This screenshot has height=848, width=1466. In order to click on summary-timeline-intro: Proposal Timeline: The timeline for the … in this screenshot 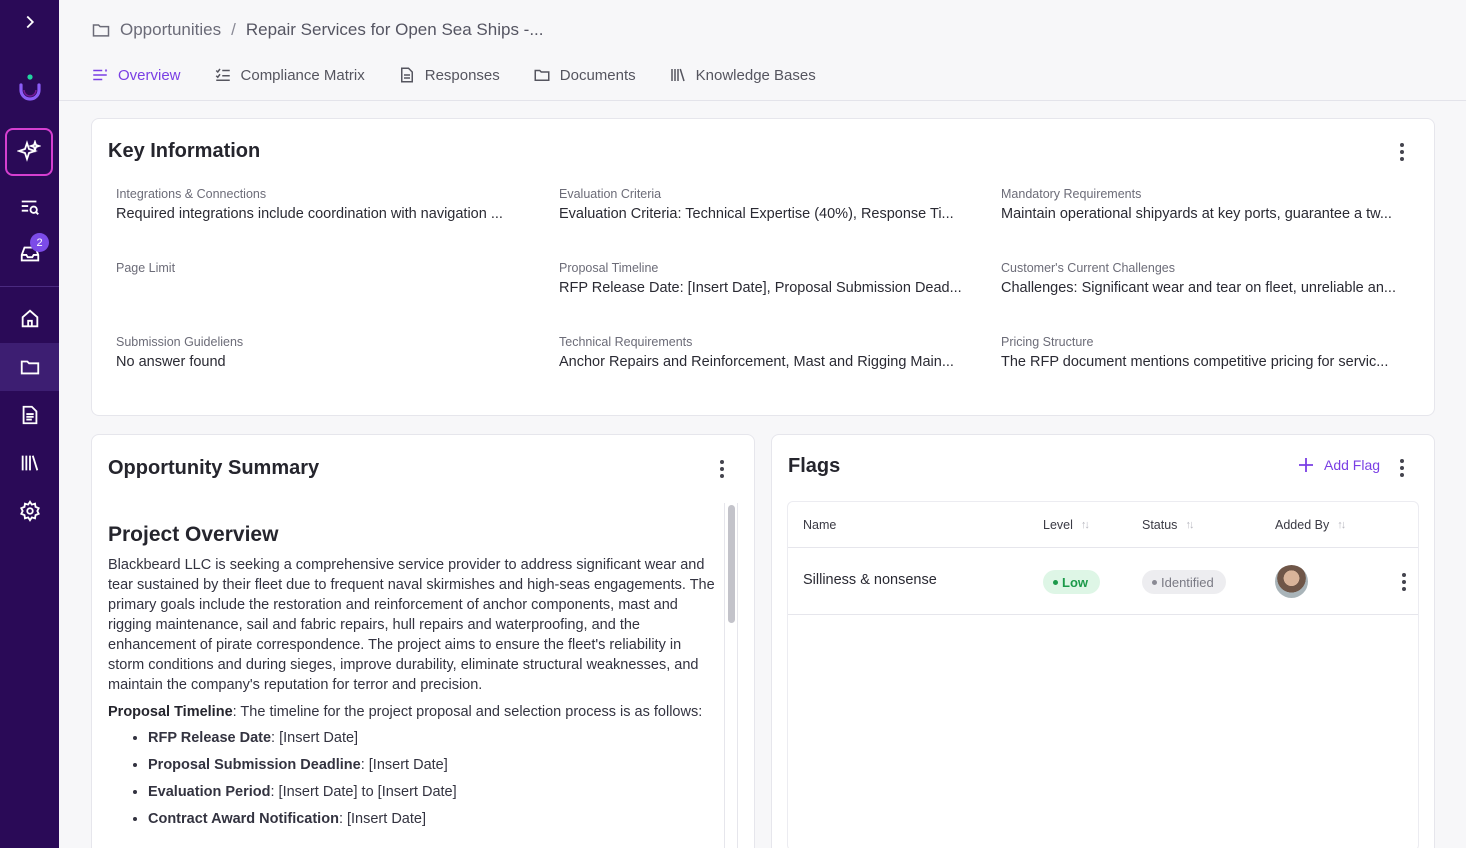, I will do `click(414, 712)`.